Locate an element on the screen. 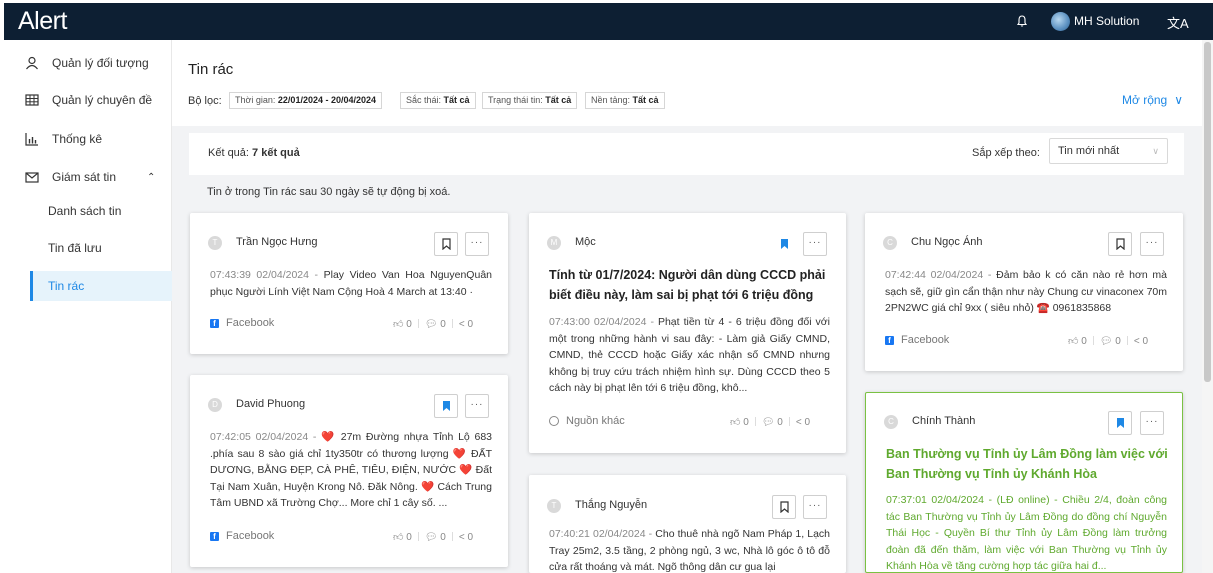  results-prefix: Kết quả: is located at coordinates (230, 153).